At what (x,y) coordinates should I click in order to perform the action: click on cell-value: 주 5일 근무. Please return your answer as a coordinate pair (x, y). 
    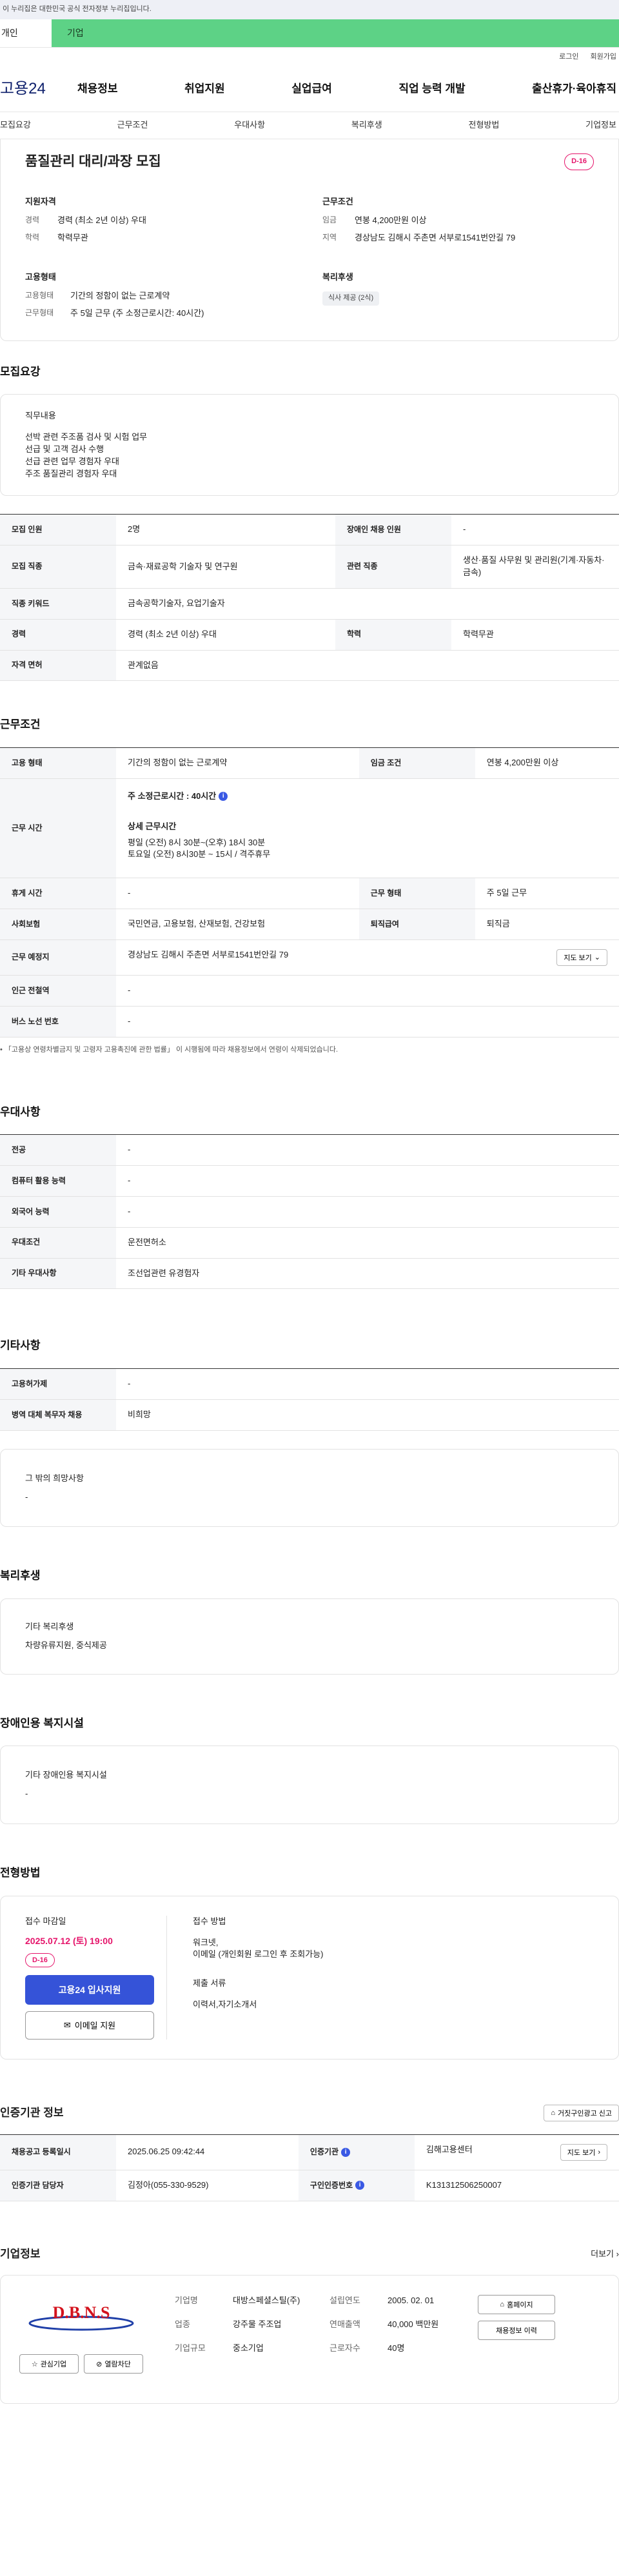
    Looking at the image, I should click on (547, 894).